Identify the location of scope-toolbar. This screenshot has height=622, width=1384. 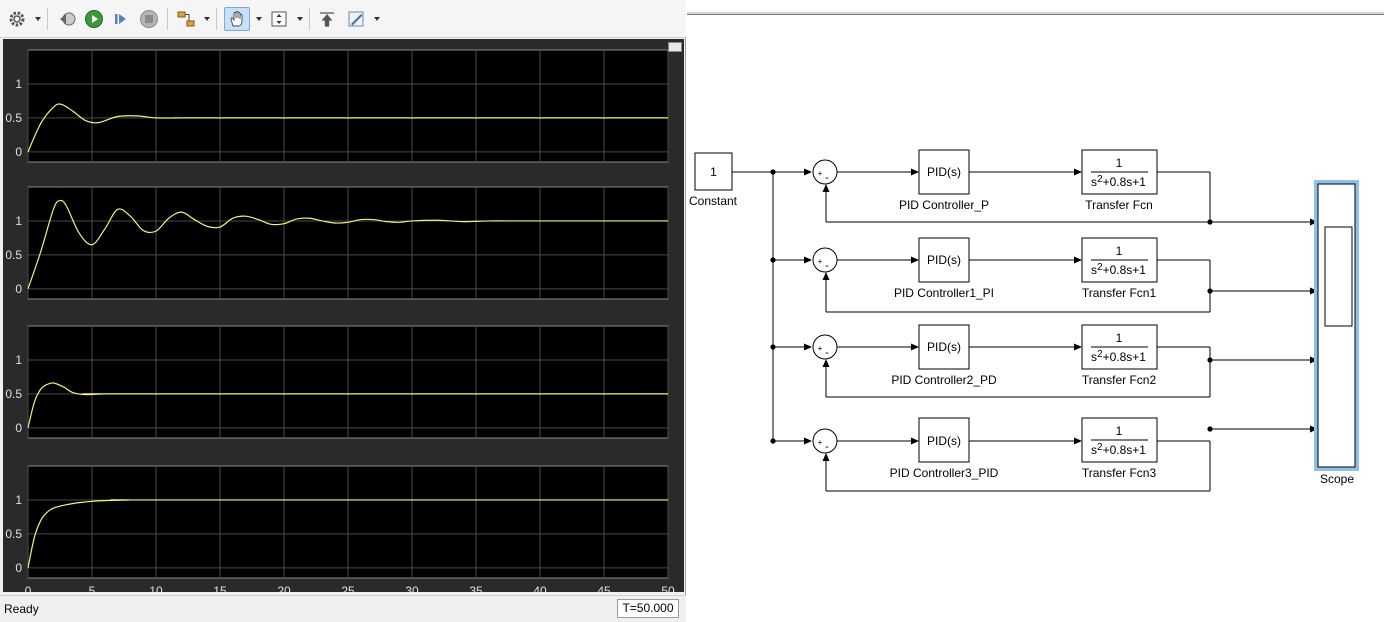
(343, 19).